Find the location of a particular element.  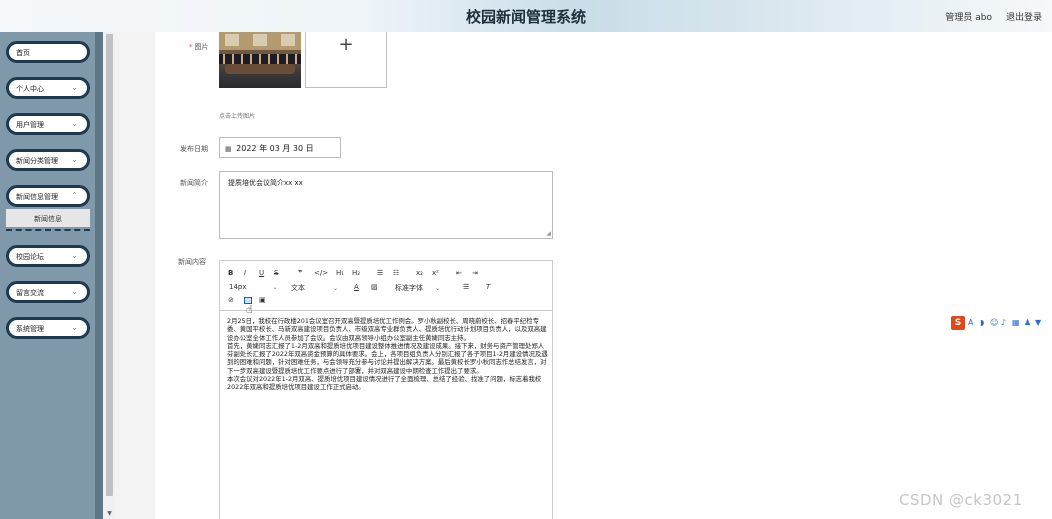

app-title: 校园新闻管理系统 is located at coordinates (525, 17).